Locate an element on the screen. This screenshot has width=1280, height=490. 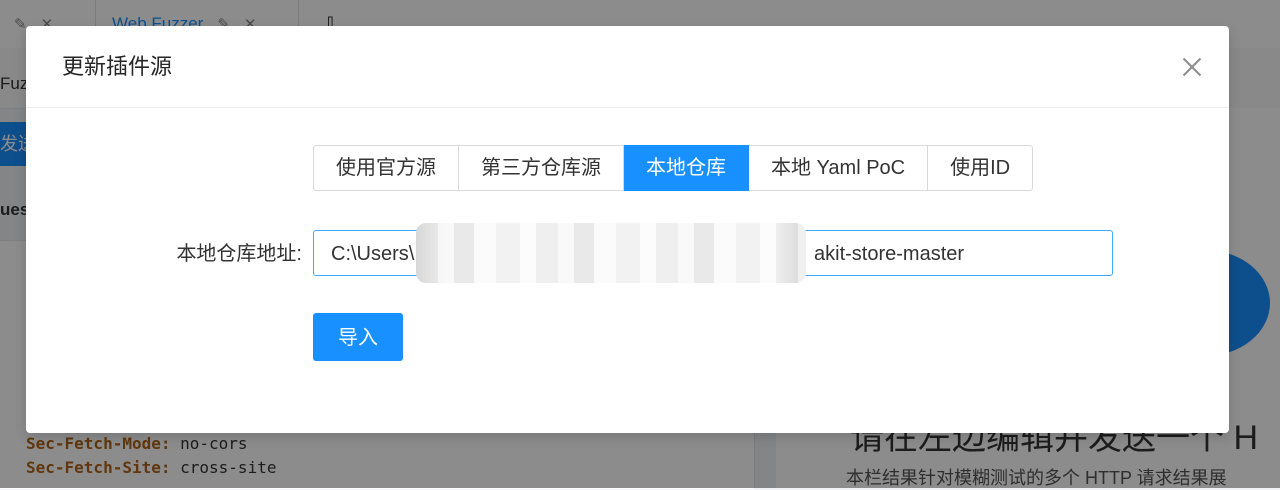
option-local-repo: 本地仓库 is located at coordinates (686, 168).